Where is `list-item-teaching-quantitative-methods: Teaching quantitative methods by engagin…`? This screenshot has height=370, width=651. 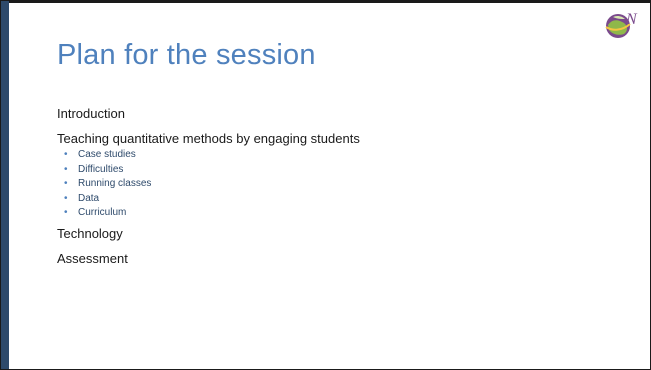
list-item-teaching-quantitative-methods: Teaching quantitative methods by engagin… is located at coordinates (208, 138).